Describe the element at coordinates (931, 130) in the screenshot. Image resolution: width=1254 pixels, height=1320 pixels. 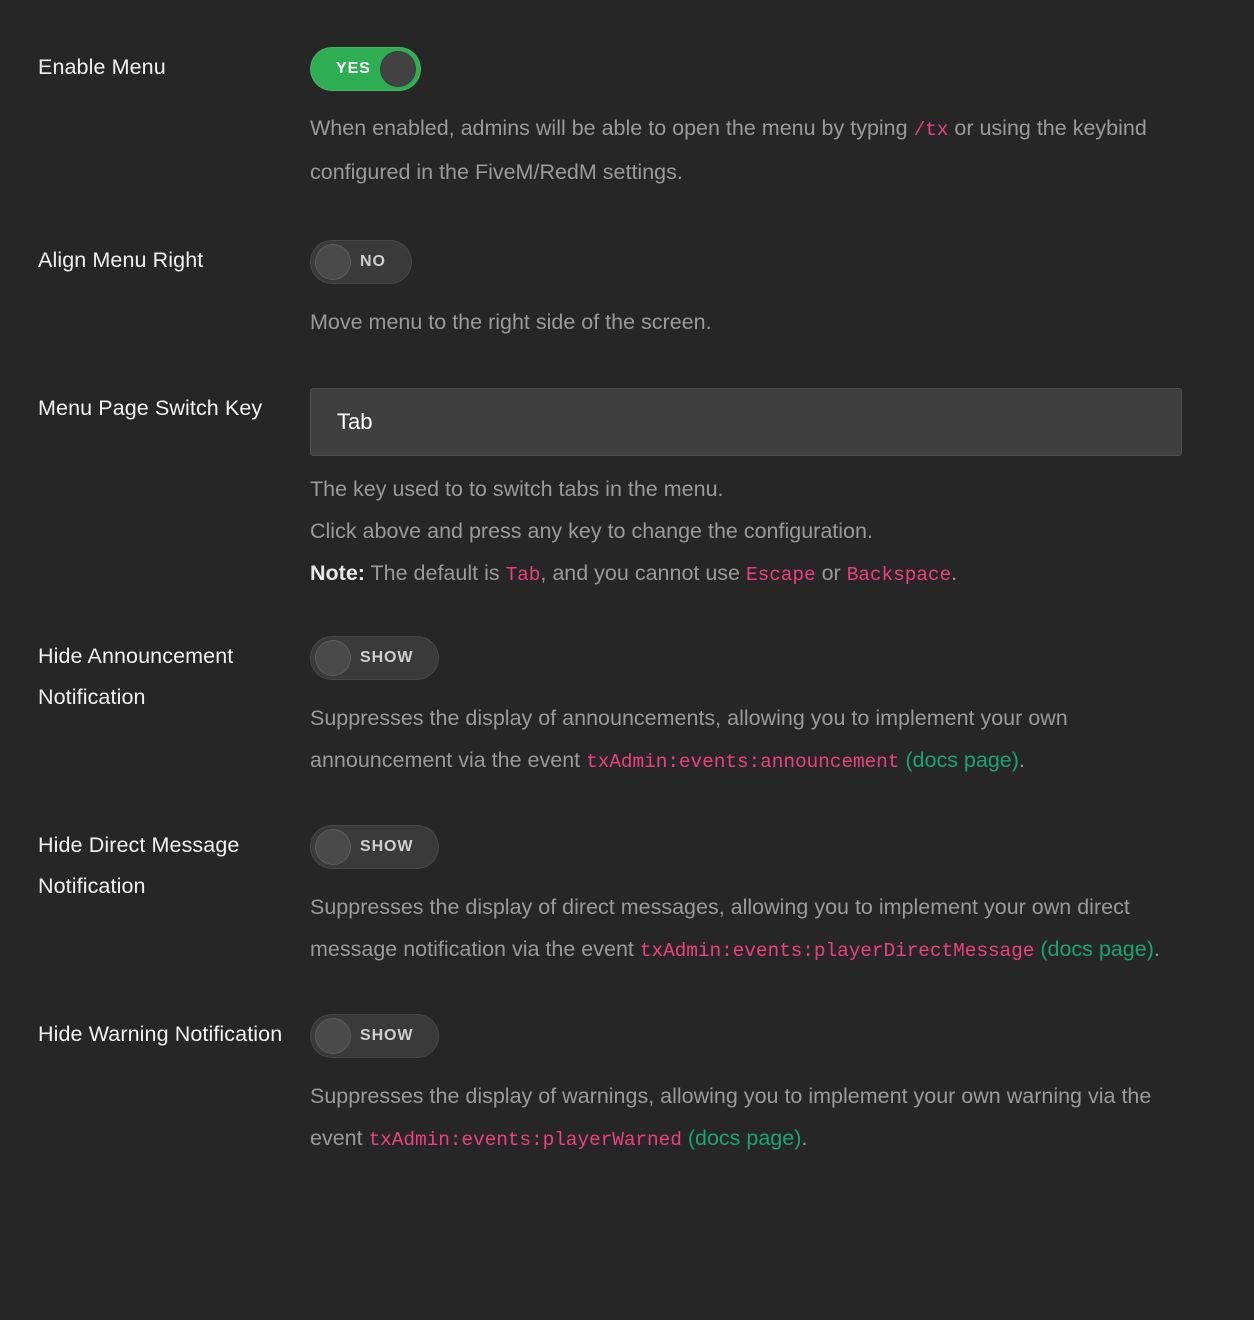
I see `inline-code-tx-command: /tx` at that location.